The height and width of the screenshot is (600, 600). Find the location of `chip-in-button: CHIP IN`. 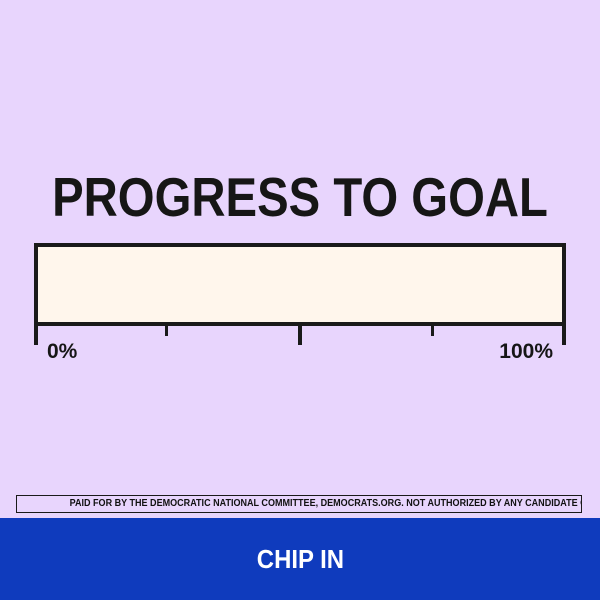

chip-in-button: CHIP IN is located at coordinates (300, 559).